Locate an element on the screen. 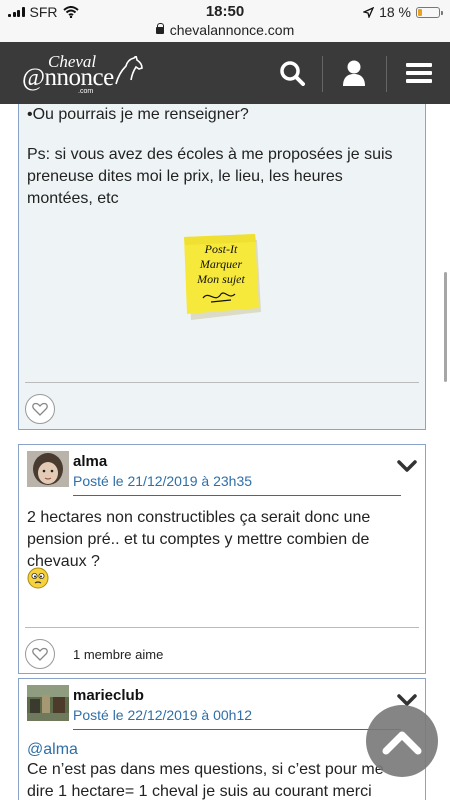 This screenshot has width=450, height=800. status-bar: SFR 18:50 18 % is located at coordinates (225, 11).